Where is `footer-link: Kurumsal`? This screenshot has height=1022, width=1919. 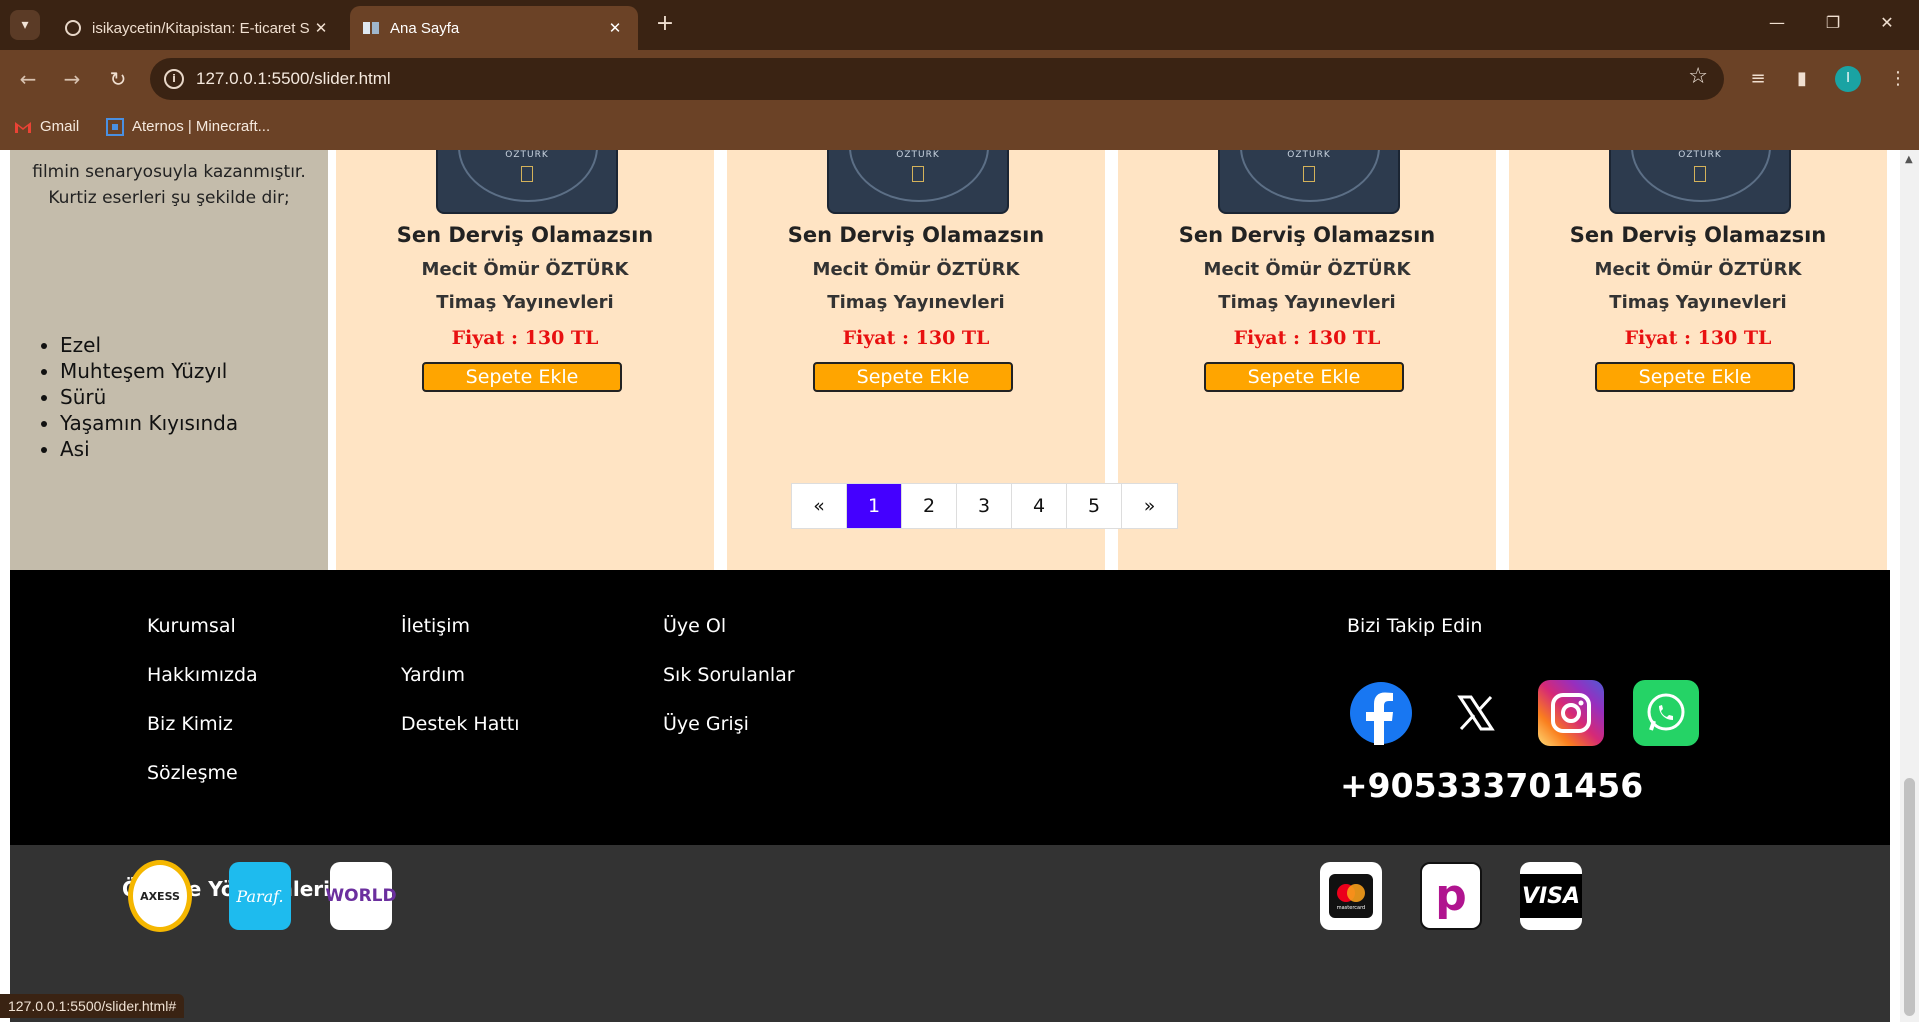 footer-link: Kurumsal is located at coordinates (202, 639).